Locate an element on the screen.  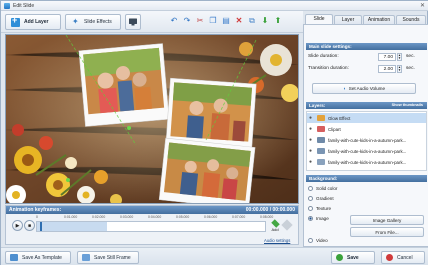
save-as-template-button: Save As Template is located at coordinates (38, 257).